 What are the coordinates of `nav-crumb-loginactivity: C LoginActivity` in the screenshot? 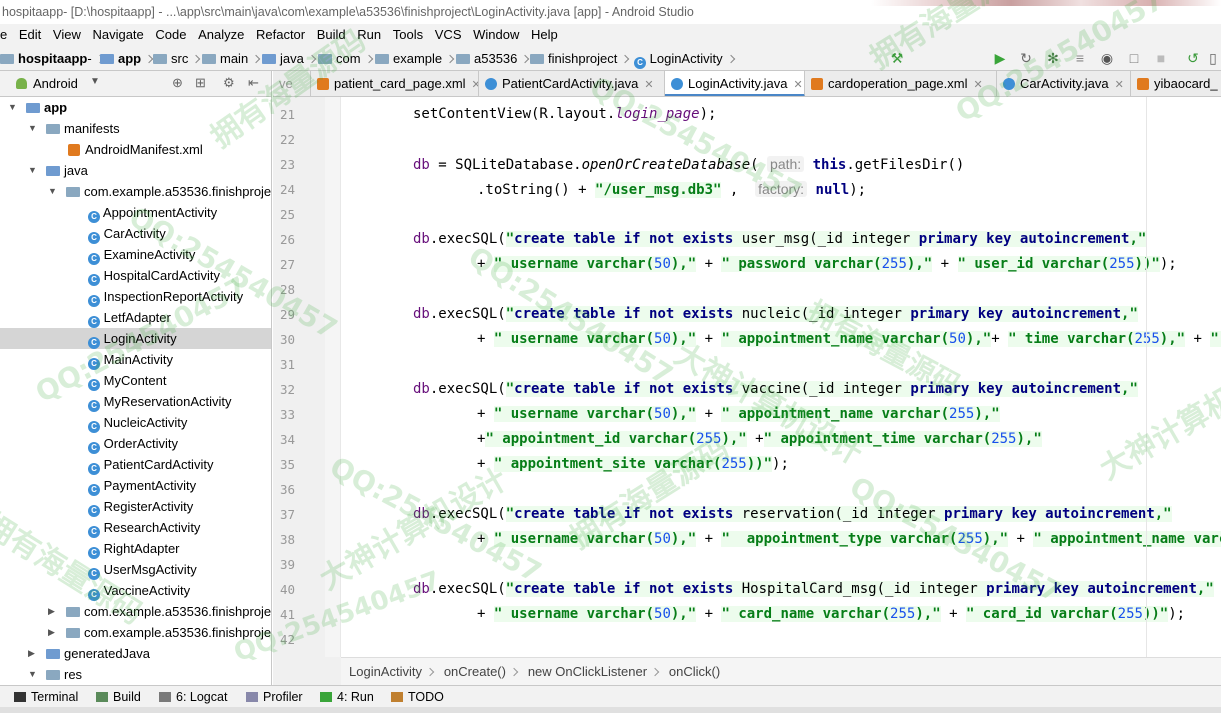 It's located at (684, 58).